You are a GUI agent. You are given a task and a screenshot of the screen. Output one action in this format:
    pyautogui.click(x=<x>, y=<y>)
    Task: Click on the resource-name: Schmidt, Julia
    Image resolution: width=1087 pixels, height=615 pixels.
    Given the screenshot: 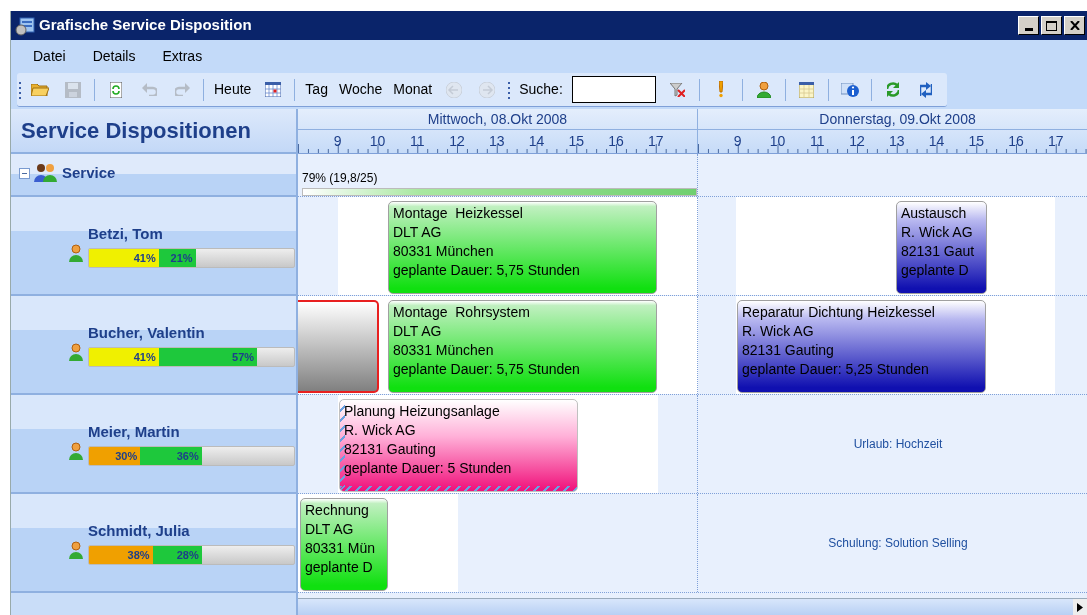 What is the action you would take?
    pyautogui.click(x=139, y=531)
    